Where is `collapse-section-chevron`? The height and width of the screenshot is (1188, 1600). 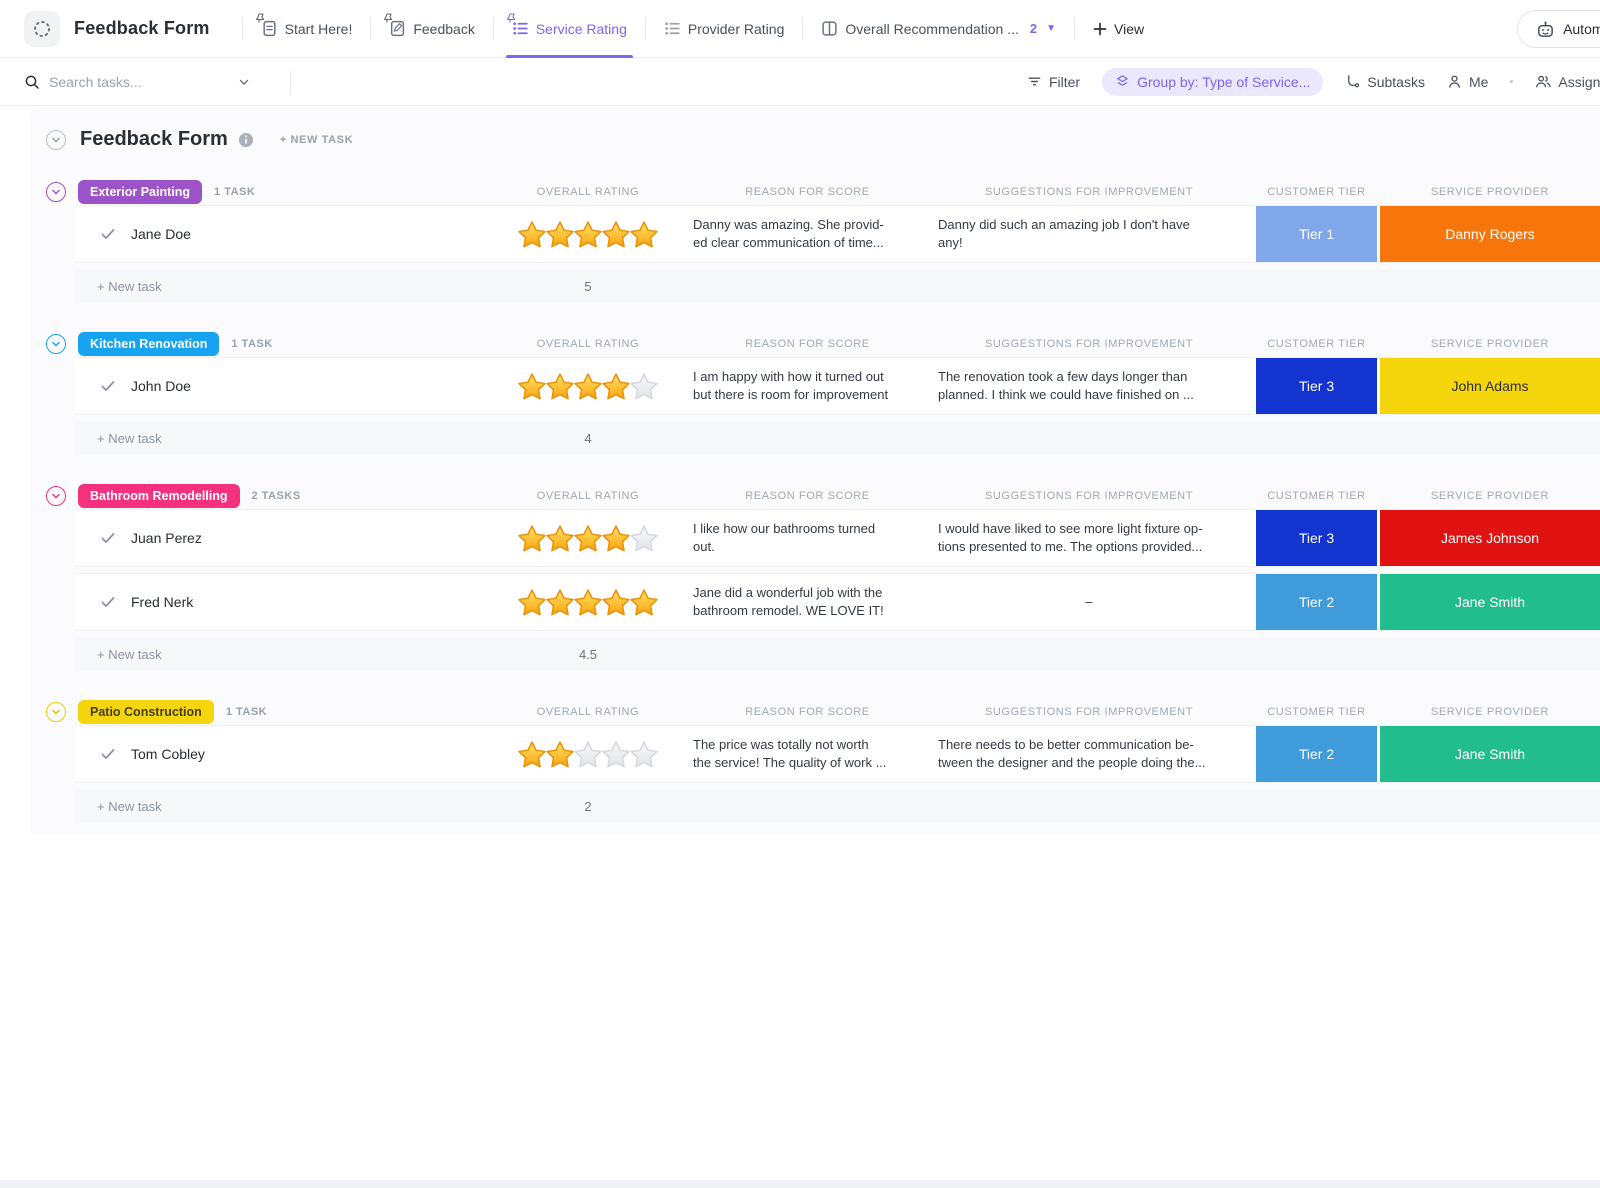
collapse-section-chevron is located at coordinates (56, 139).